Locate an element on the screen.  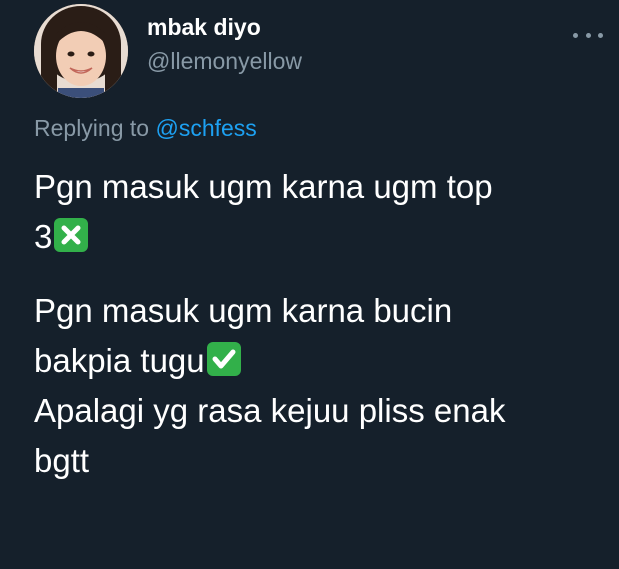
more-options-button is located at coordinates (588, 35).